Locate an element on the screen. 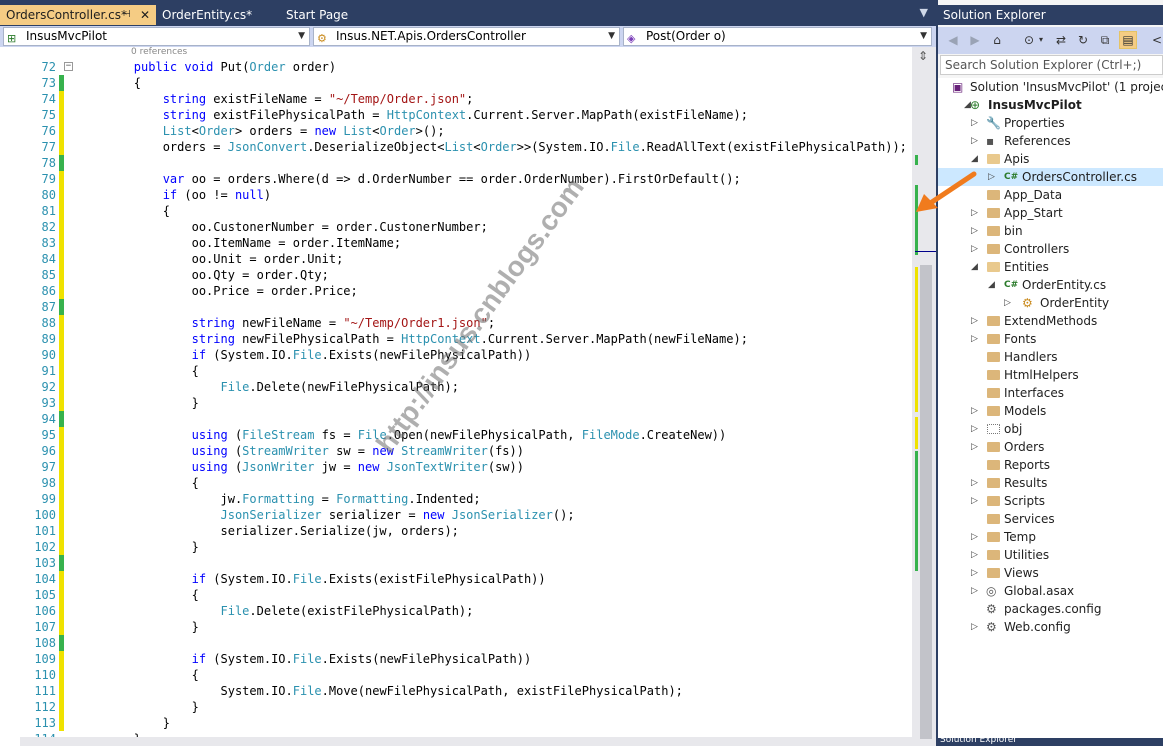 This screenshot has height=746, width=1163. forward-icon: ▶ is located at coordinates (975, 40).